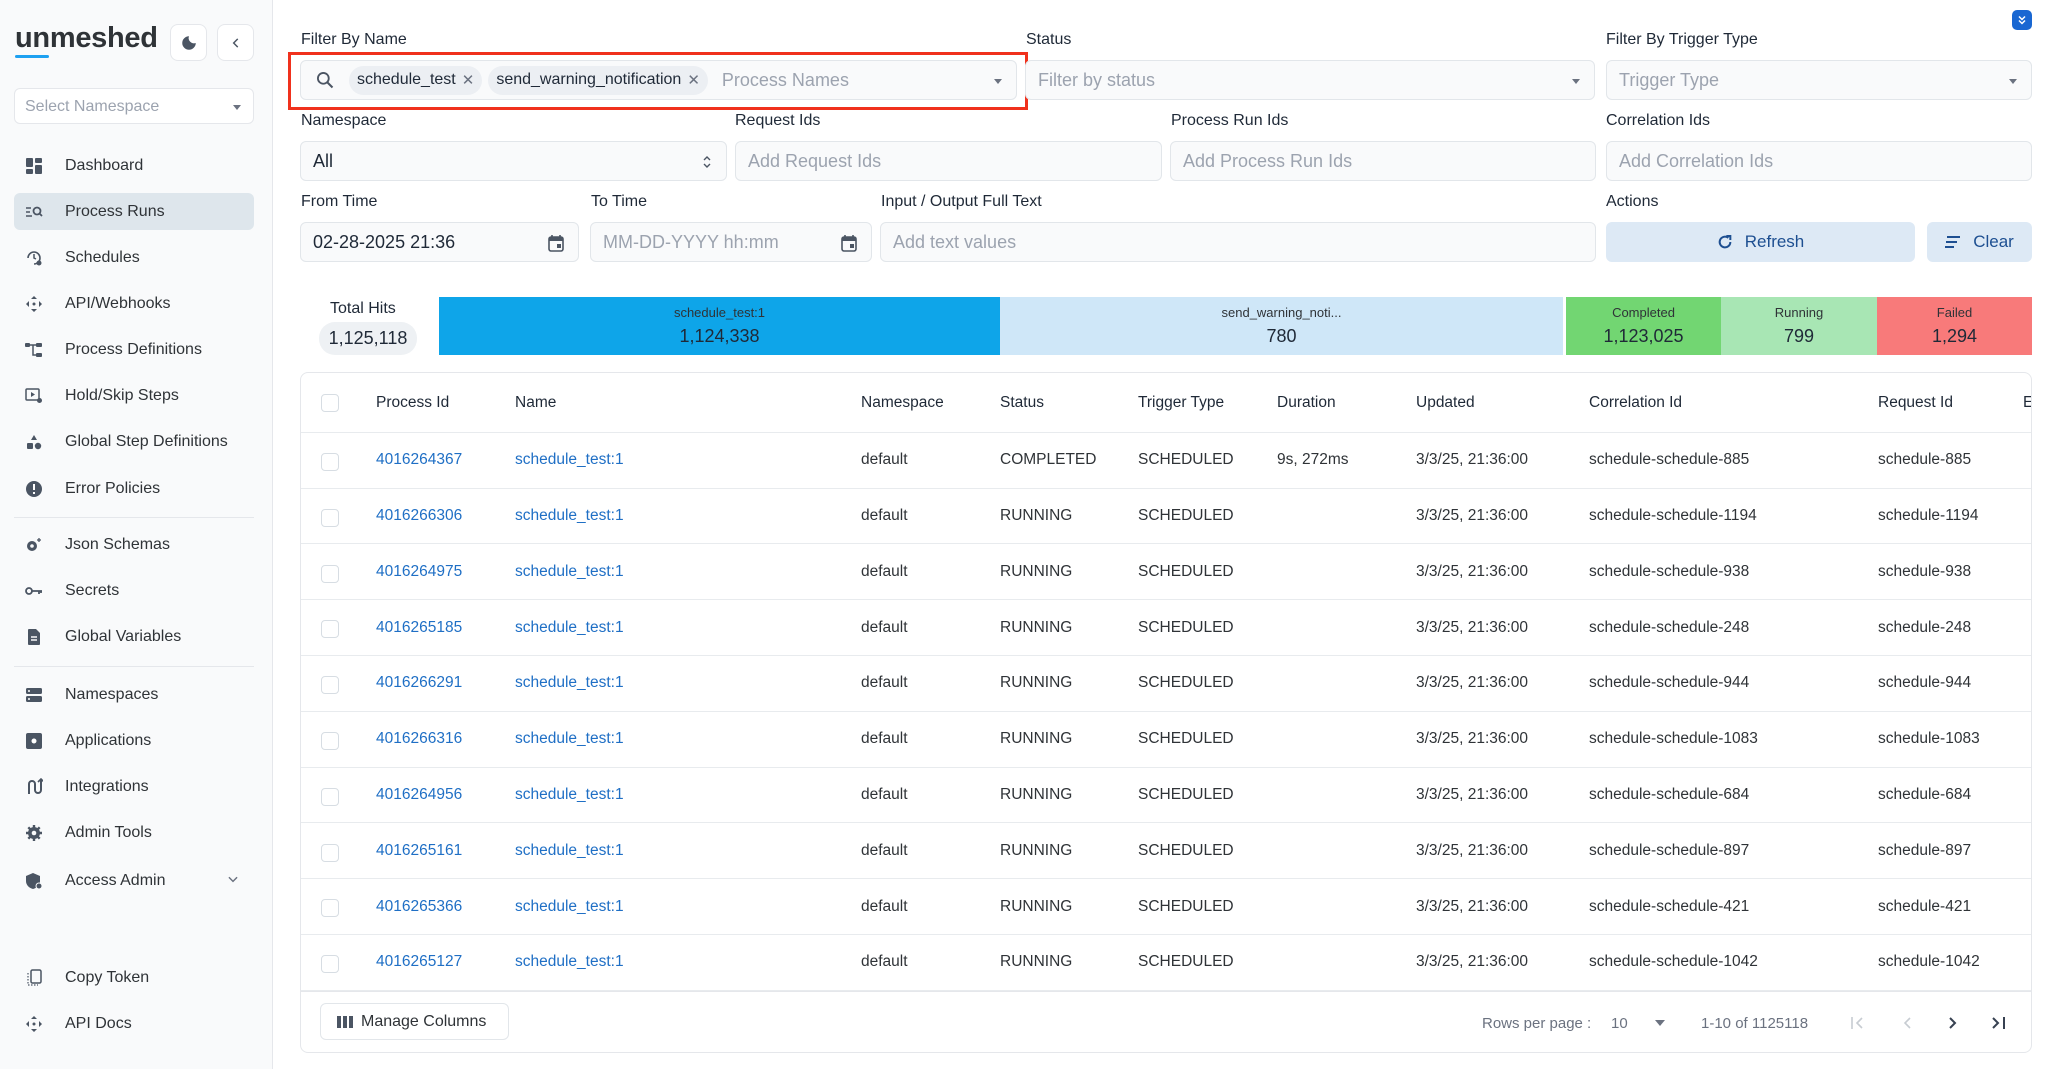  Describe the element at coordinates (134, 211) in the screenshot. I see `sidebar-item-process-runs: Process Runs` at that location.